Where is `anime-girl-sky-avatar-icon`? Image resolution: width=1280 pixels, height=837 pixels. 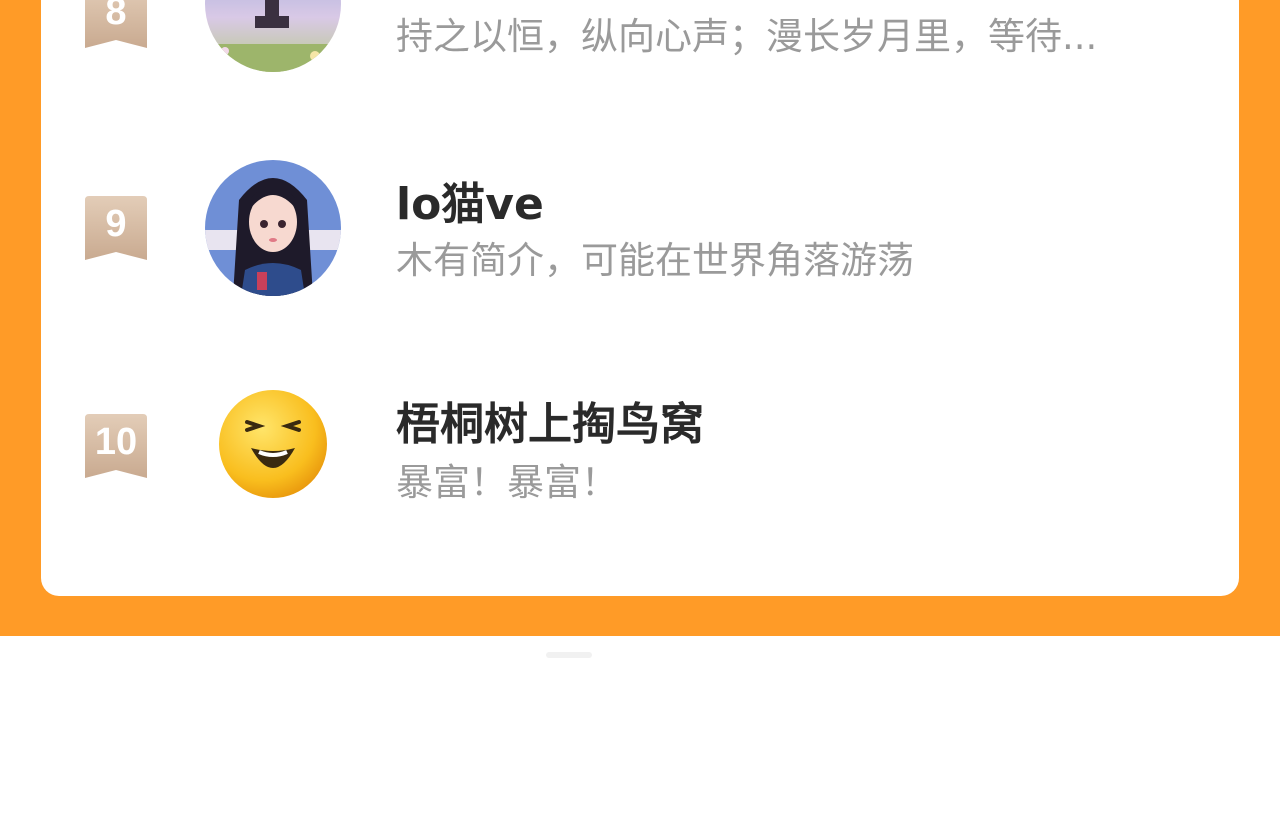
anime-girl-sky-avatar-icon is located at coordinates (273, 36).